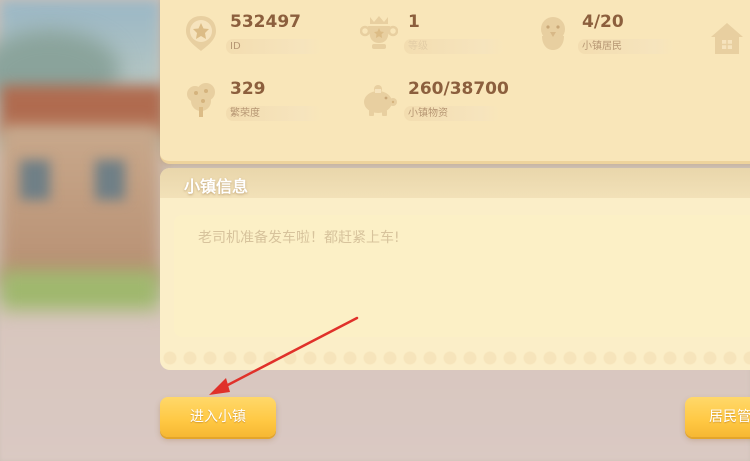  Describe the element at coordinates (455, 357) in the screenshot. I see `decorative-pattern` at that location.